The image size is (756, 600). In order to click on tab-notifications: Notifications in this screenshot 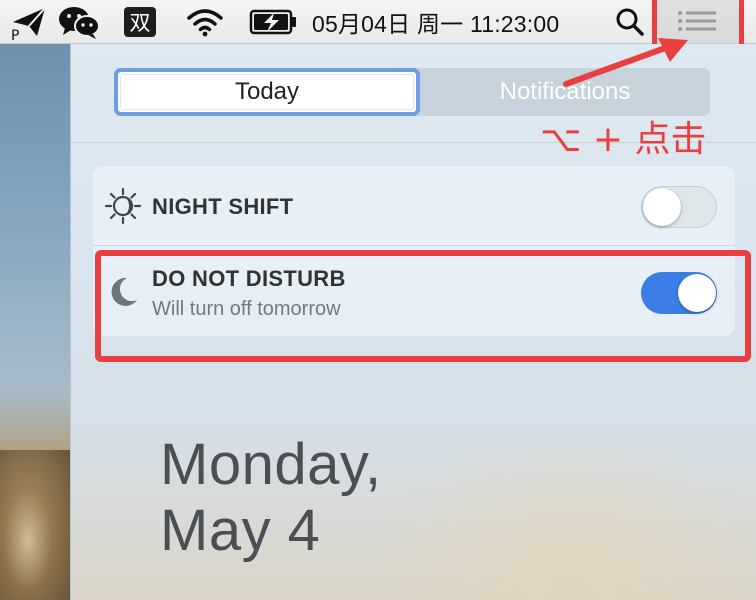, I will do `click(565, 92)`.